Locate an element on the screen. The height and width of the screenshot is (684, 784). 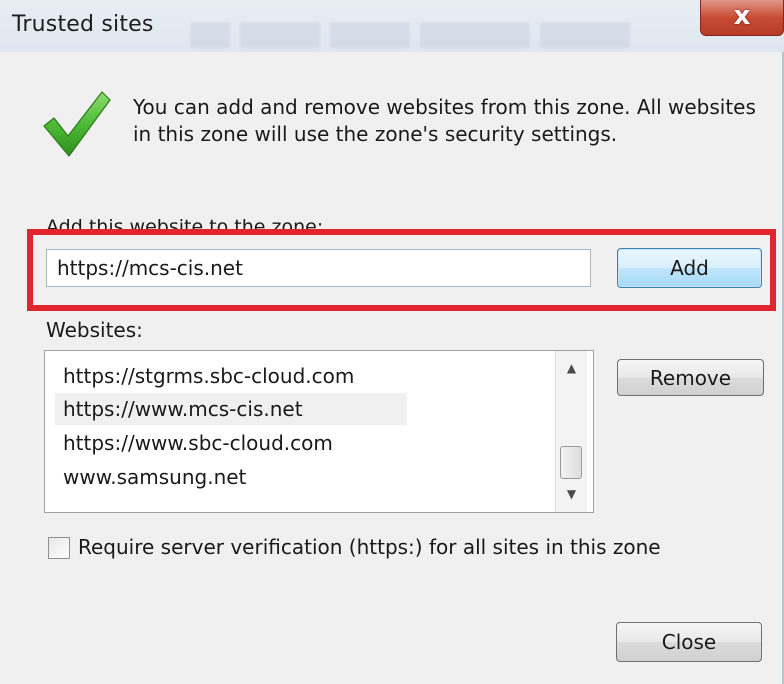
add-website-label: Add this website to the zone: is located at coordinates (185, 222).